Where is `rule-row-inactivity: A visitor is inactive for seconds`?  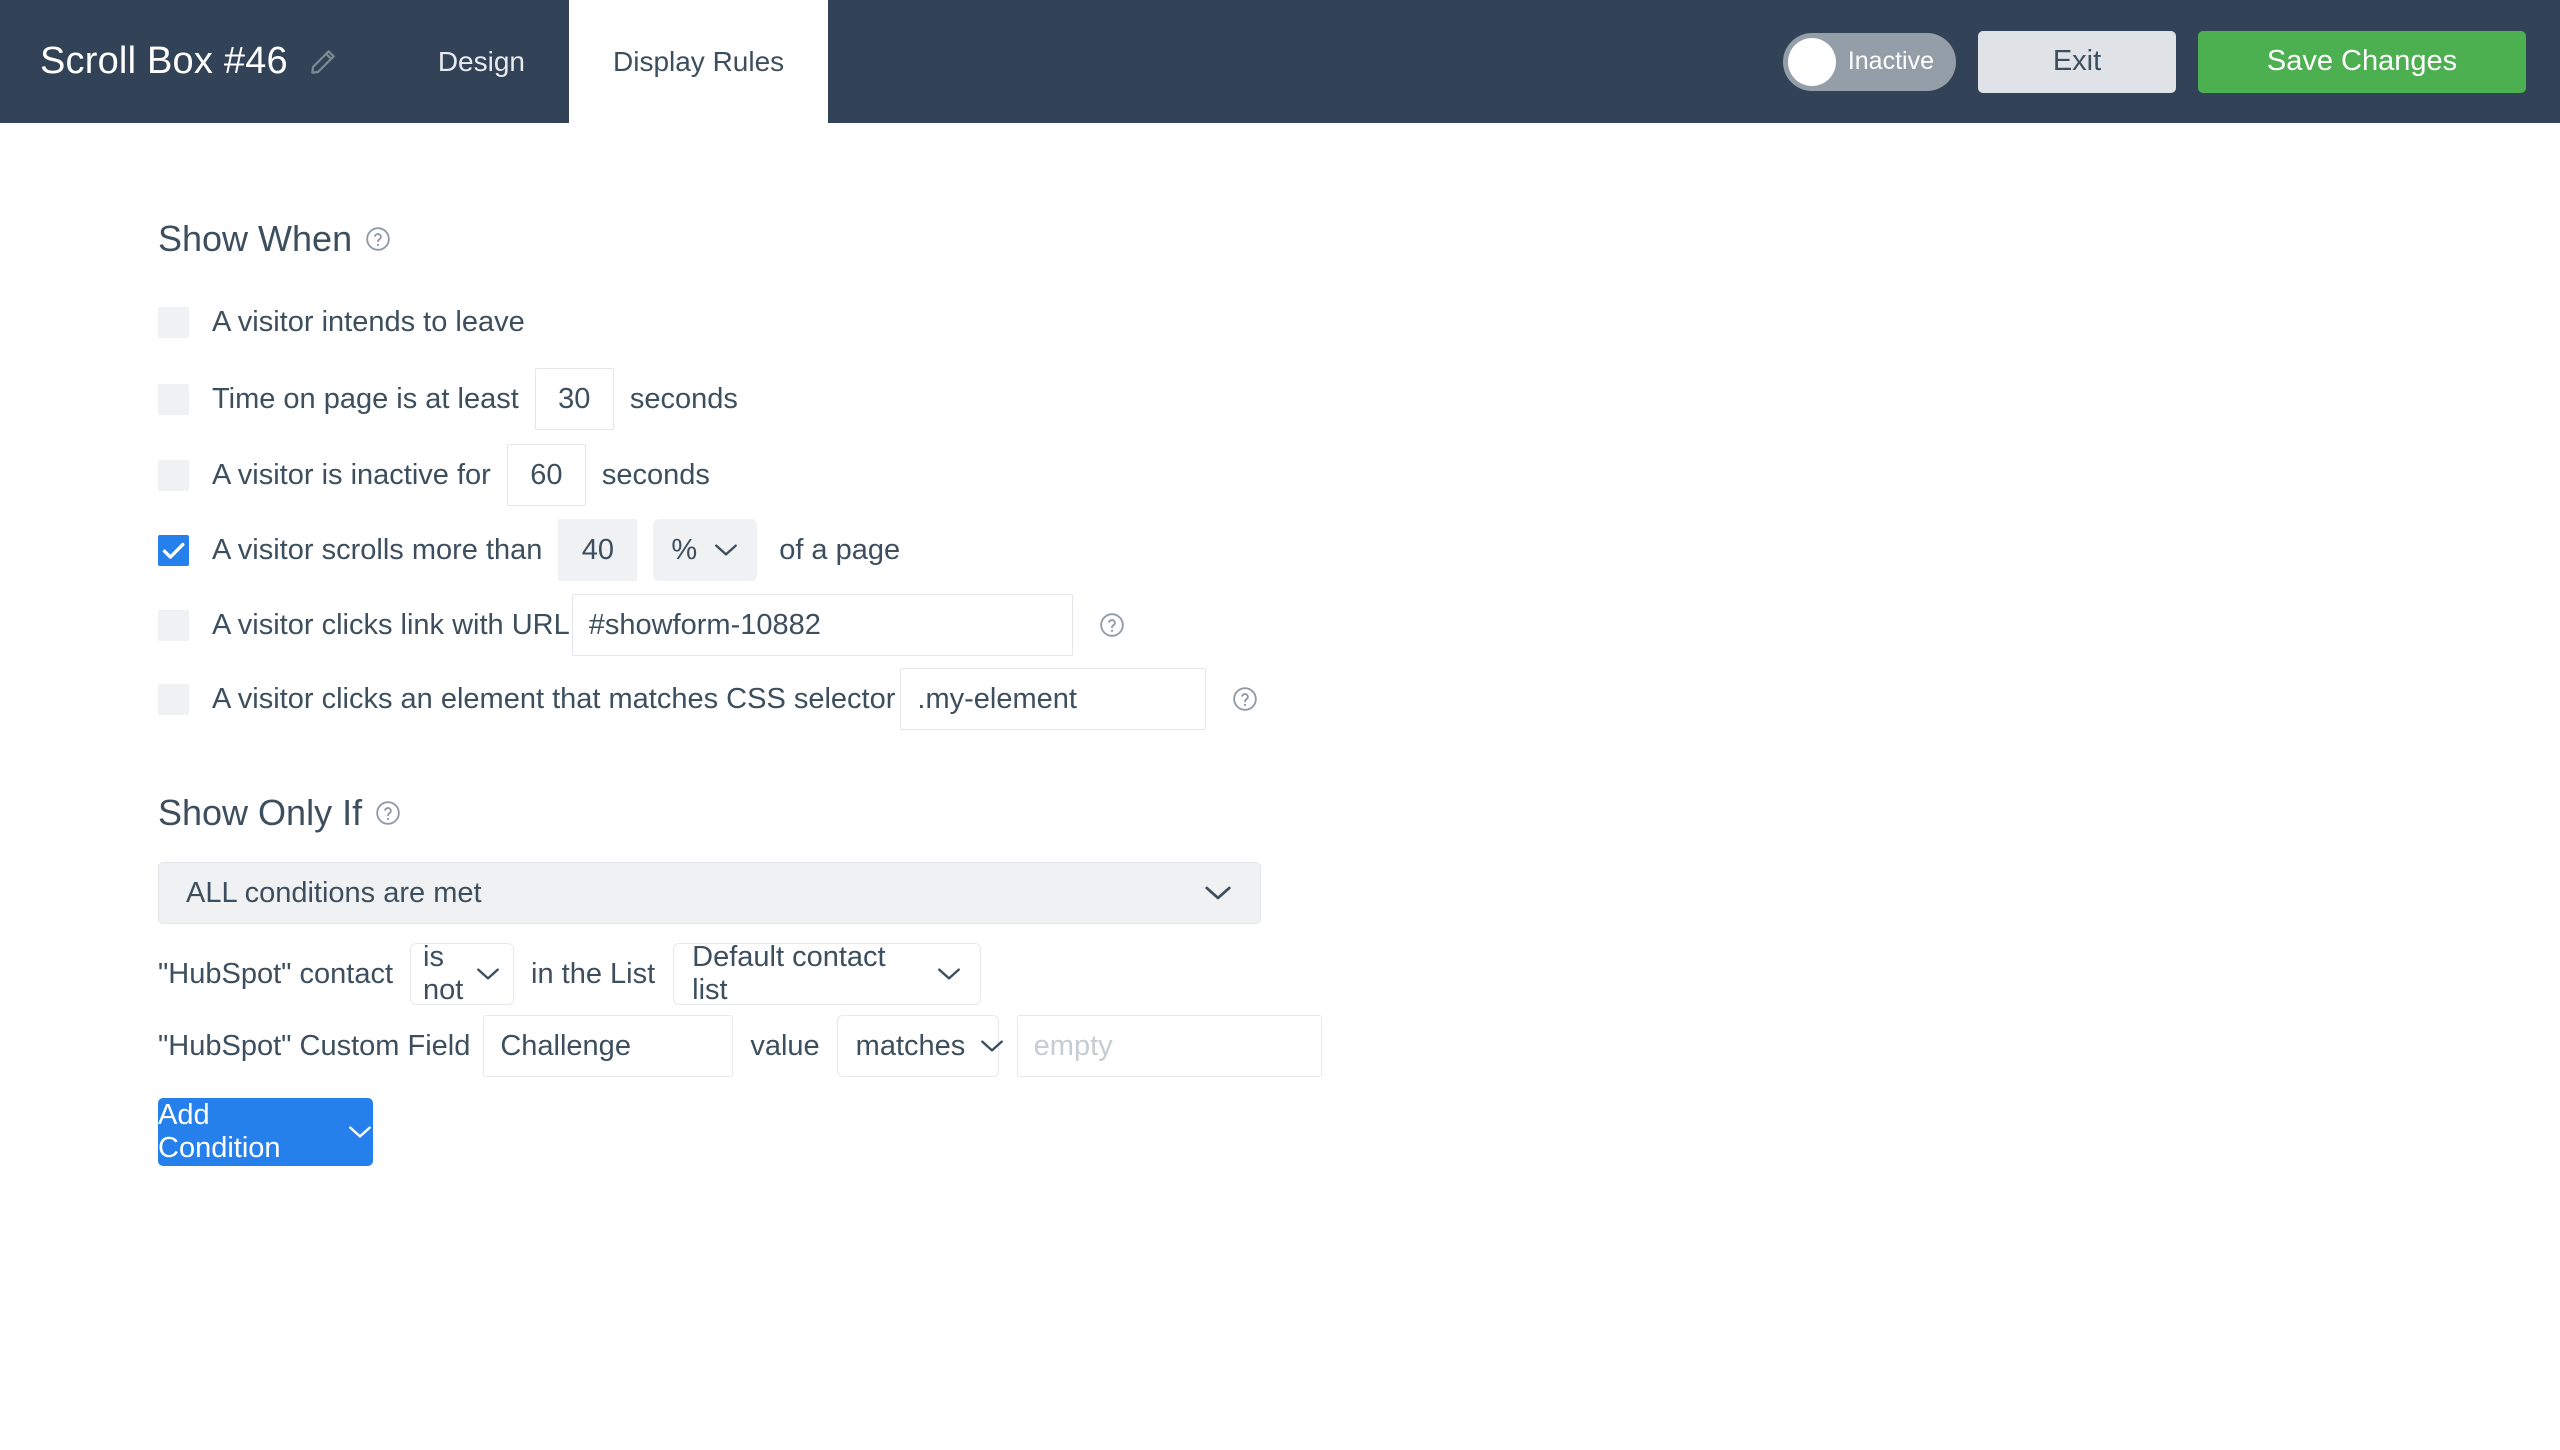
rule-row-inactivity: A visitor is inactive for seconds is located at coordinates (1359, 475).